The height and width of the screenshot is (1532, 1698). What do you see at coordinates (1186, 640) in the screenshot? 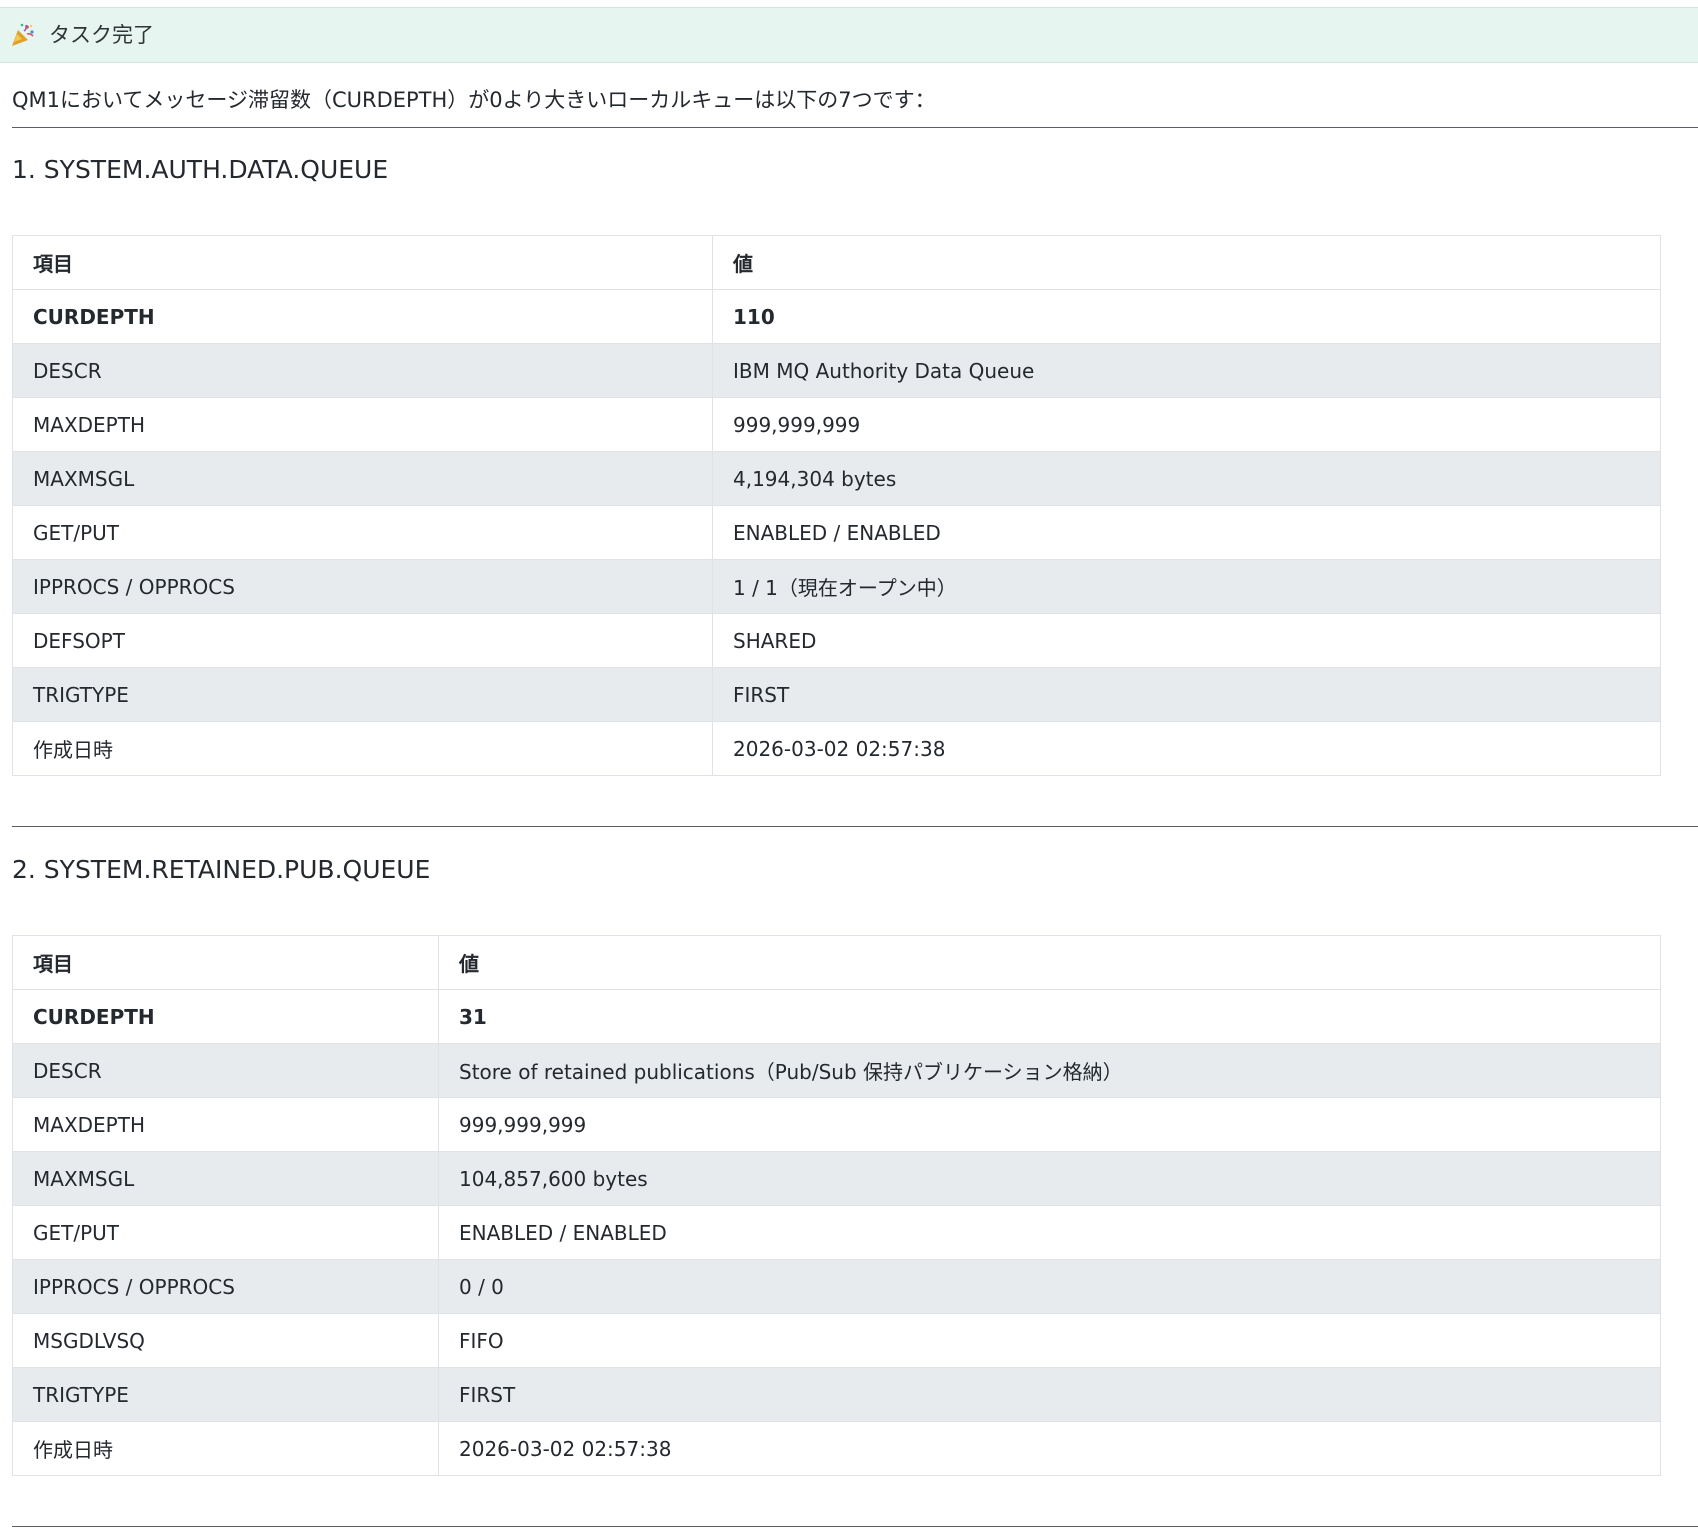
I see `row-value: SHARED` at bounding box center [1186, 640].